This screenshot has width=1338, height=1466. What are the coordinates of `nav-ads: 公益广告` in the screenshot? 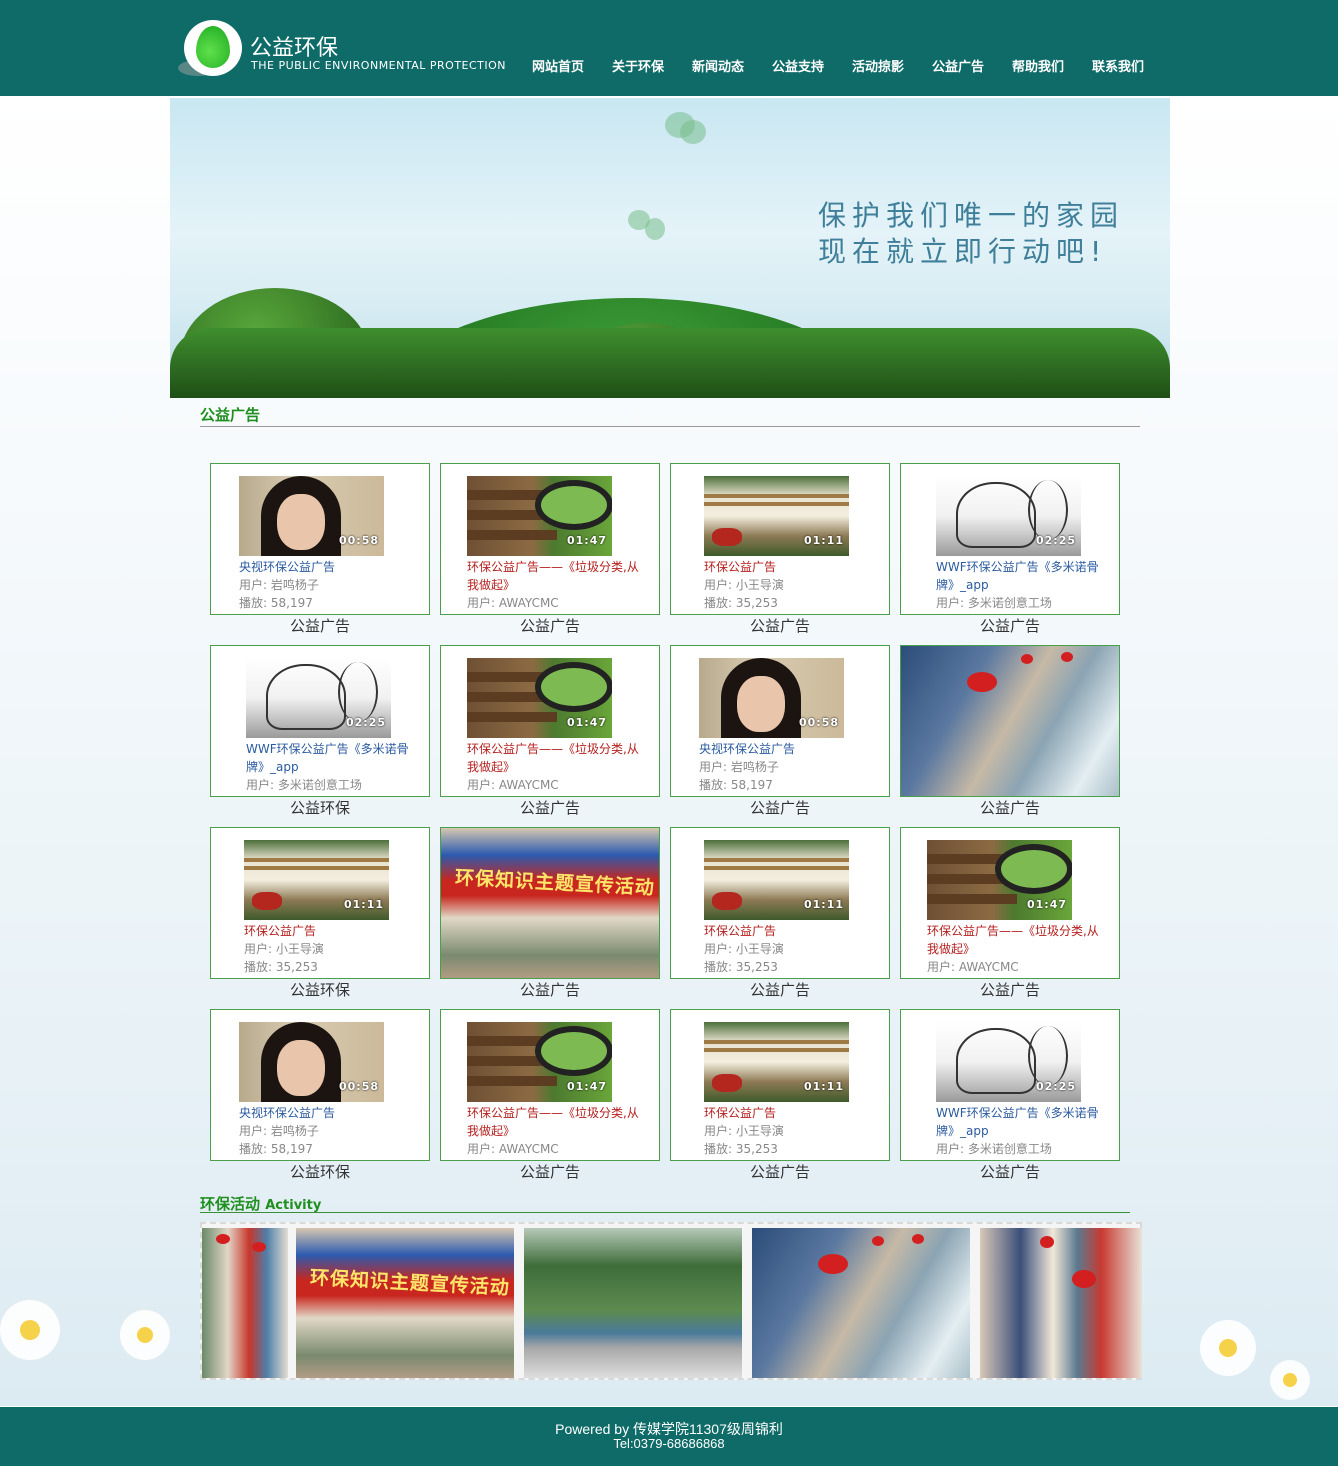 It's located at (958, 65).